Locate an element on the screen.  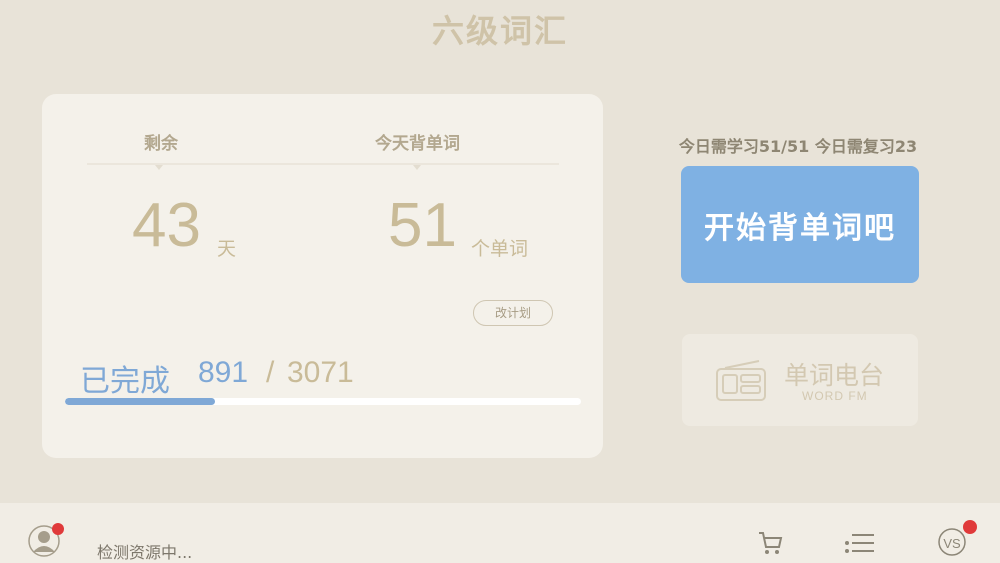
total-count: 3071 is located at coordinates (320, 372).